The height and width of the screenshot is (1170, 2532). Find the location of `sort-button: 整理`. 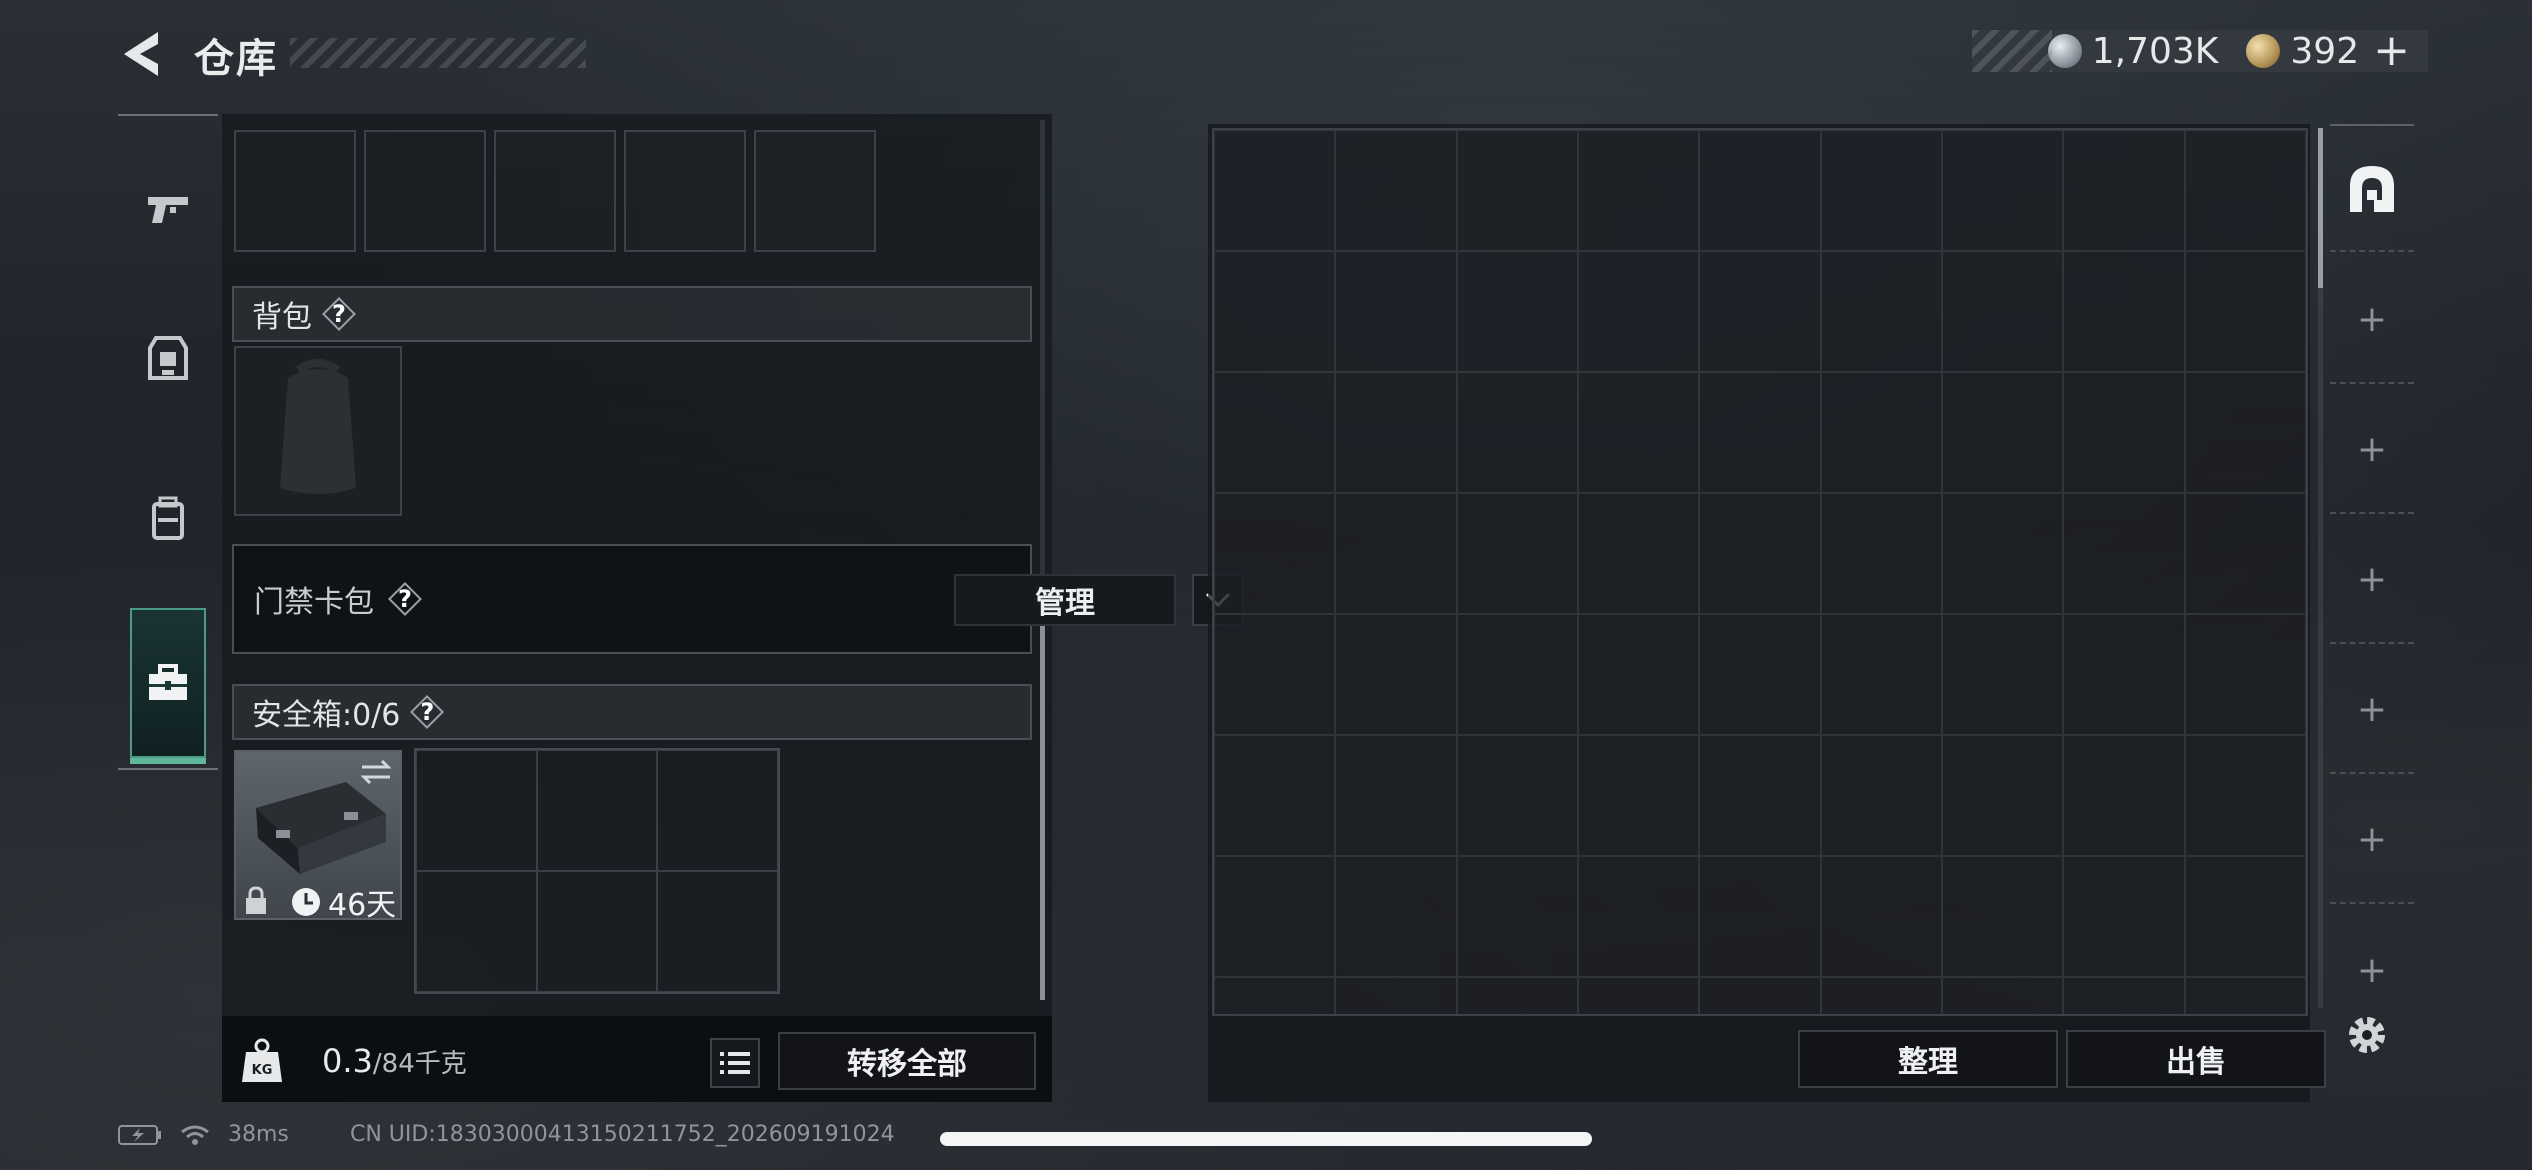

sort-button: 整理 is located at coordinates (1928, 1059).